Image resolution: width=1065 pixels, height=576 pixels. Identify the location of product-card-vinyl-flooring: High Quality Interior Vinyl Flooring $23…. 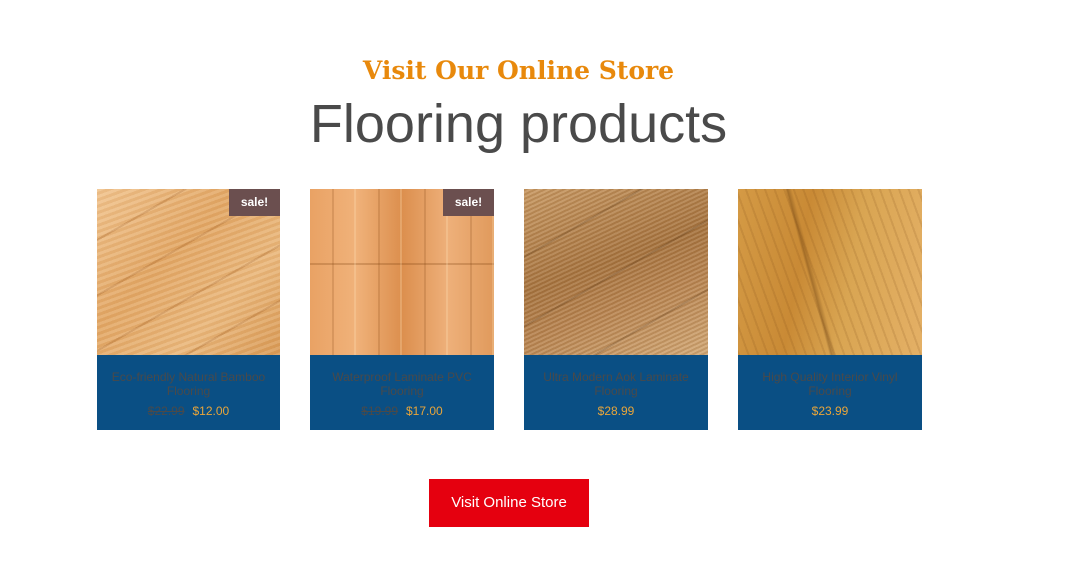
(830, 309).